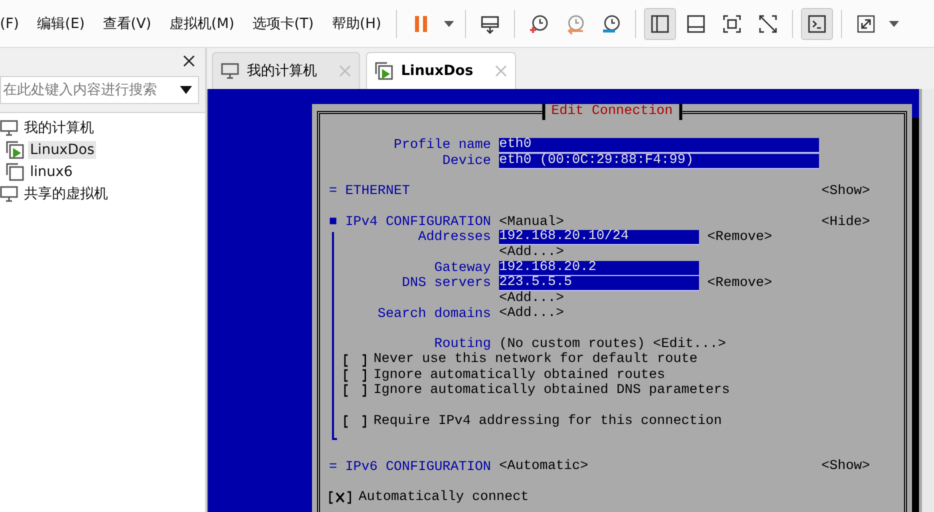  I want to click on input-field: 192.168.20.2, so click(599, 268).